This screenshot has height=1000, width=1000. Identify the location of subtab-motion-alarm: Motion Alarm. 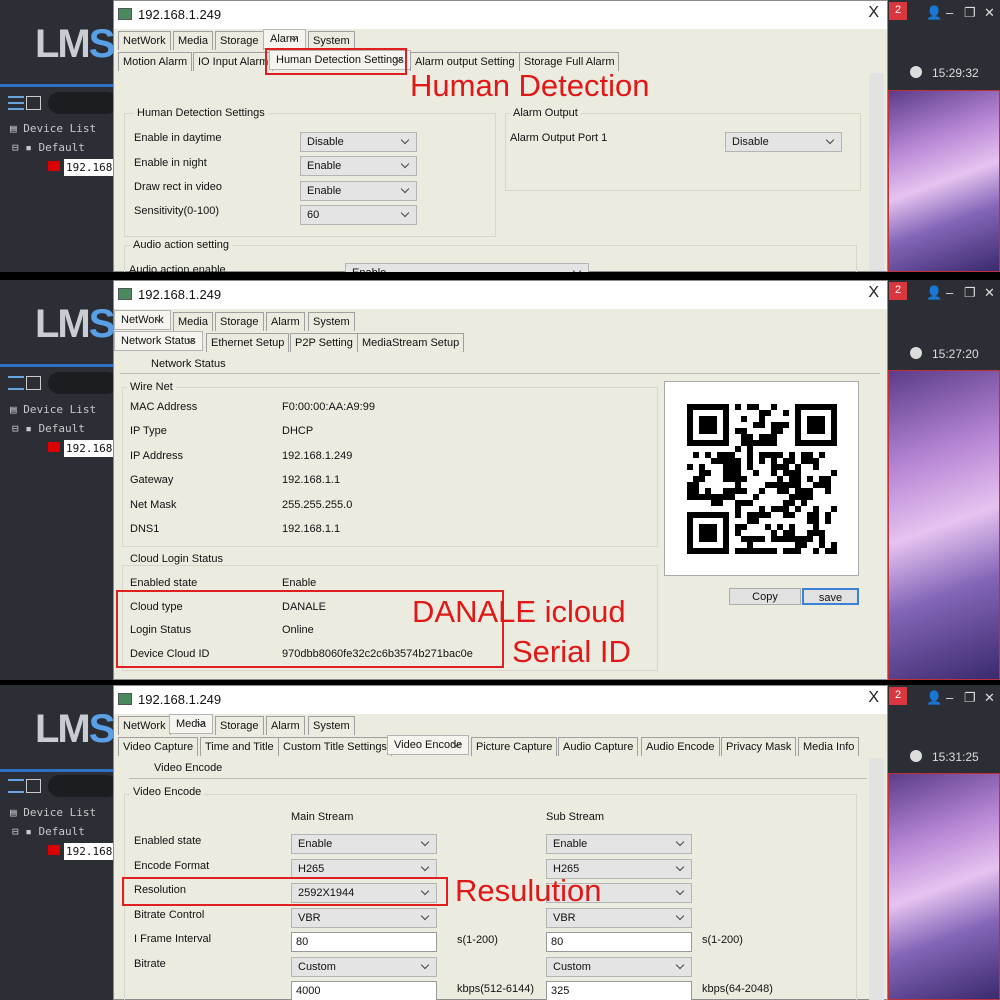
(155, 61).